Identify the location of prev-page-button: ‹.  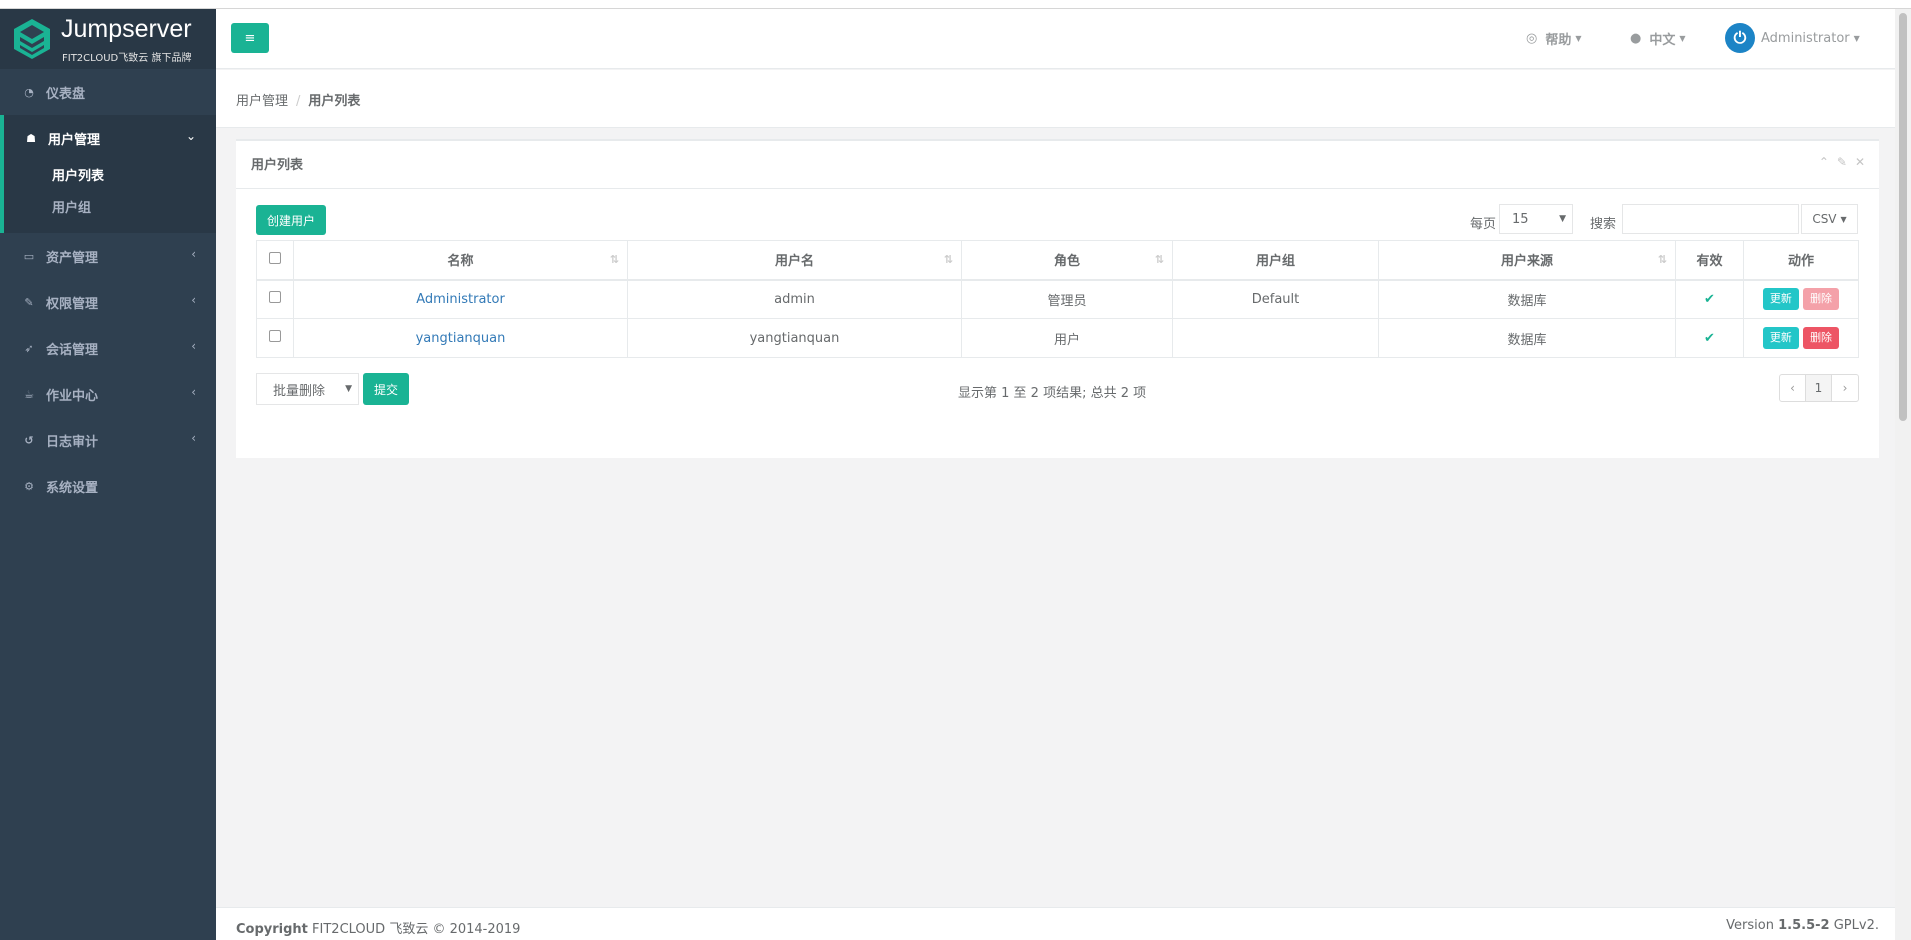
(1793, 388).